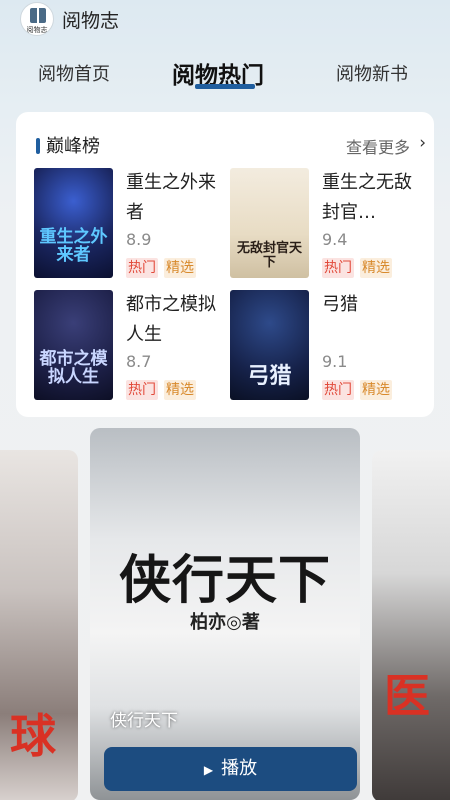 The height and width of the screenshot is (800, 450). What do you see at coordinates (73, 223) in the screenshot?
I see `book-cover: 重生之外来者` at bounding box center [73, 223].